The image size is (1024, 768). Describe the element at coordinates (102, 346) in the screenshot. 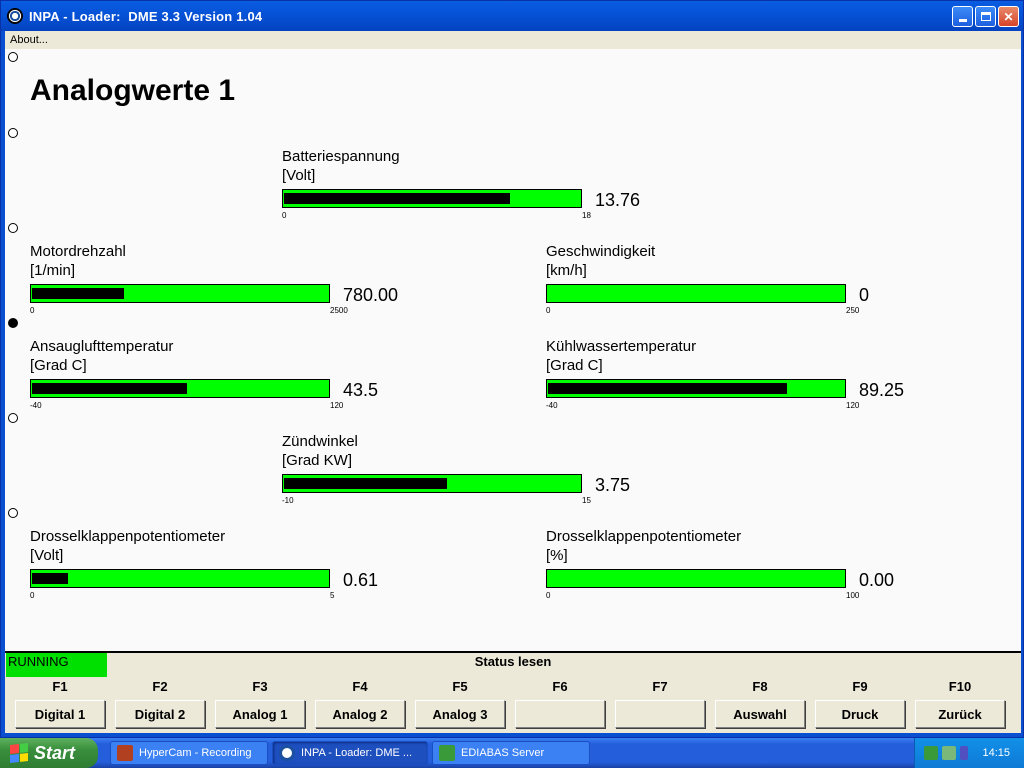

I see `gauge-label: Ansauglufttemperatur` at that location.